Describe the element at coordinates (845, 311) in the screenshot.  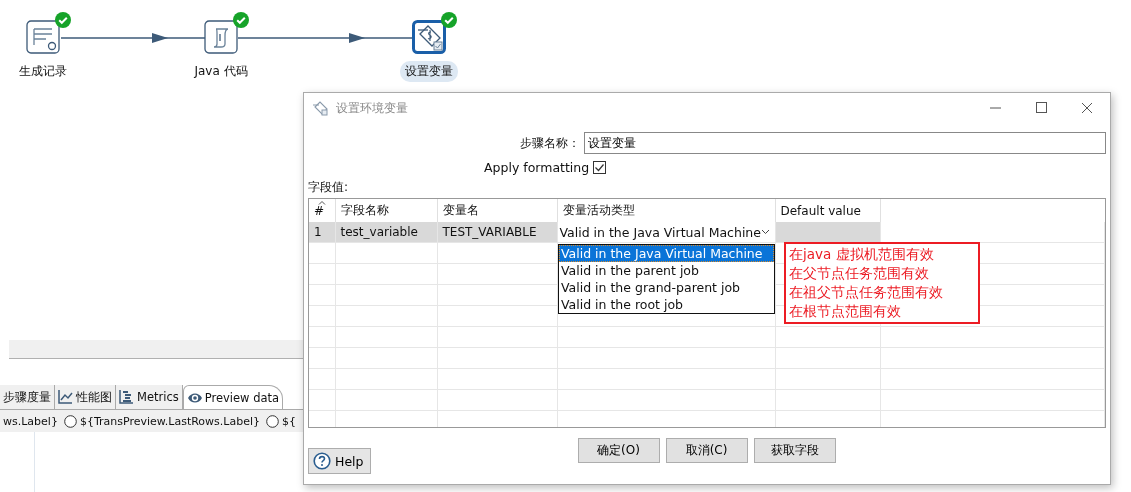
I see `annotation-text: 在根节点范围有效` at that location.